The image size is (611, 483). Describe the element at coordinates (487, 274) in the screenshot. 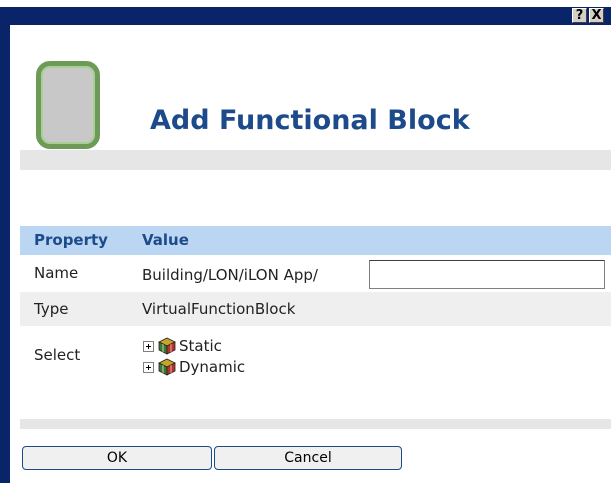

I see `name-input` at that location.